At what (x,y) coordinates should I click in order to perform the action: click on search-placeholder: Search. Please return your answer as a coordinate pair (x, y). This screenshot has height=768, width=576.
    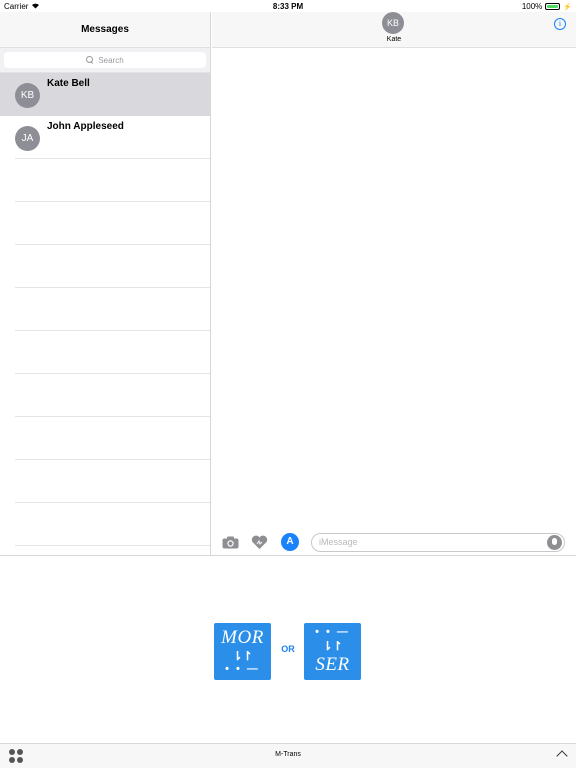
    Looking at the image, I should click on (111, 60).